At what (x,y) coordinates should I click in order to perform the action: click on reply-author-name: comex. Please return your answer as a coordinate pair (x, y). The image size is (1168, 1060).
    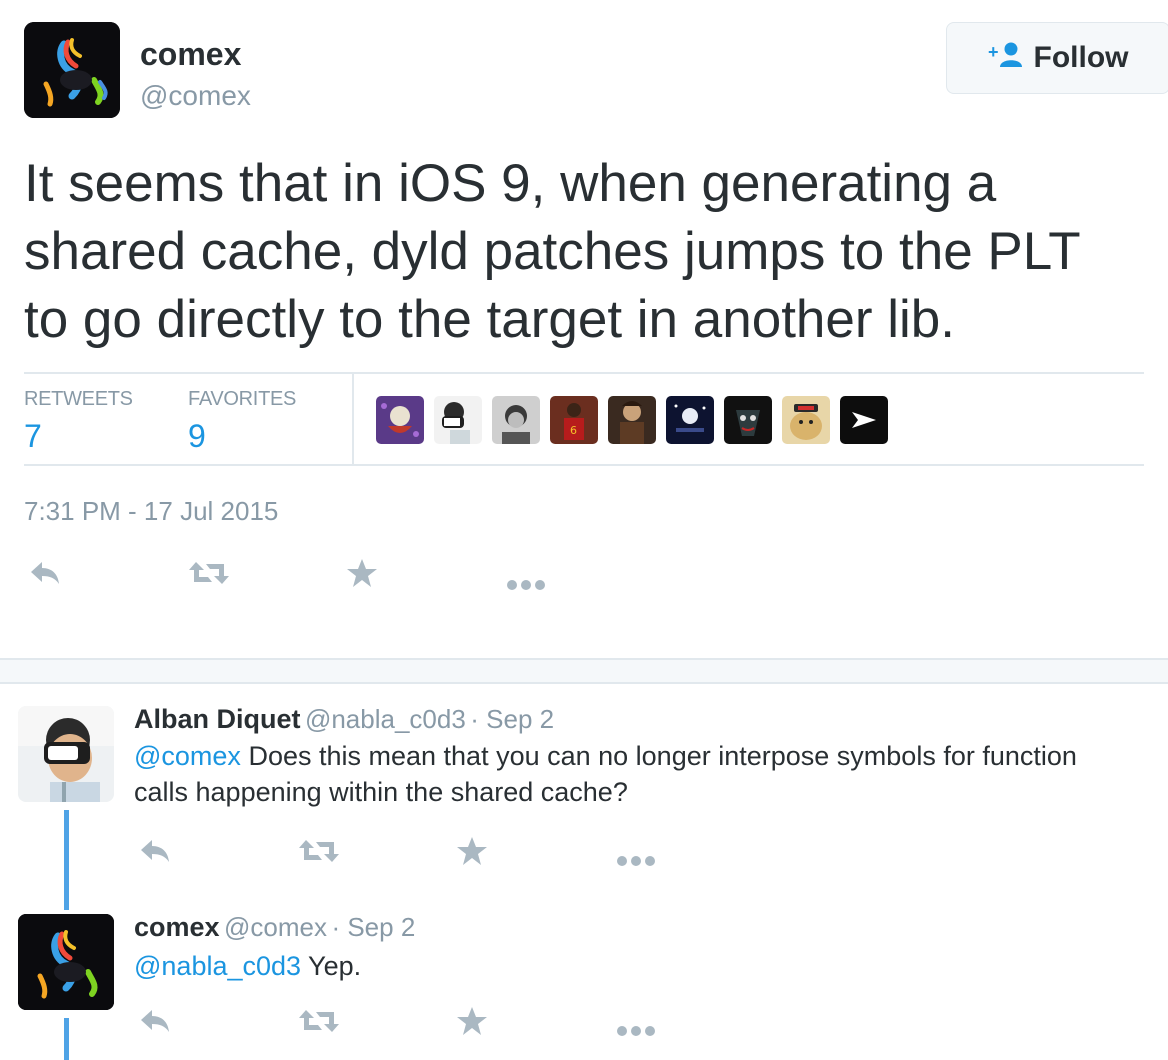
    Looking at the image, I should click on (177, 927).